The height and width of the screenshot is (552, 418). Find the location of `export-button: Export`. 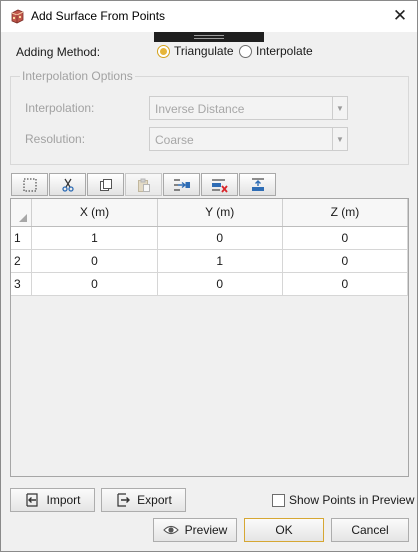

export-button: Export is located at coordinates (143, 500).